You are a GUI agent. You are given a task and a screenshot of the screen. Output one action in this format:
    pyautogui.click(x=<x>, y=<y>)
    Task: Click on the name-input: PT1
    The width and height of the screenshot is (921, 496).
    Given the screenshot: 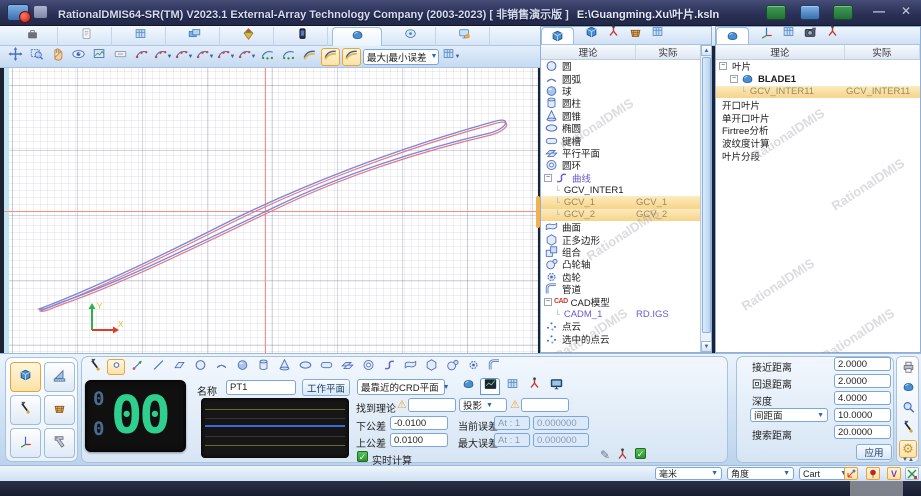 What is the action you would take?
    pyautogui.click(x=261, y=387)
    